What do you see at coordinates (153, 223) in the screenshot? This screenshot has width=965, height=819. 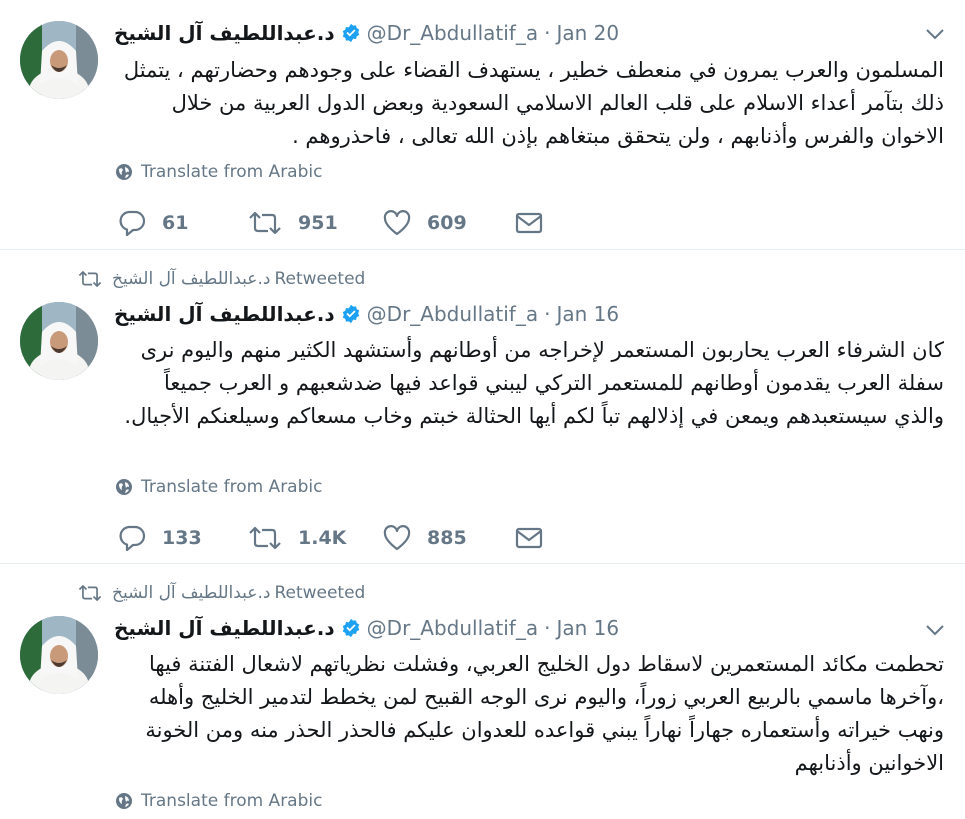 I see `reply-button: 61` at bounding box center [153, 223].